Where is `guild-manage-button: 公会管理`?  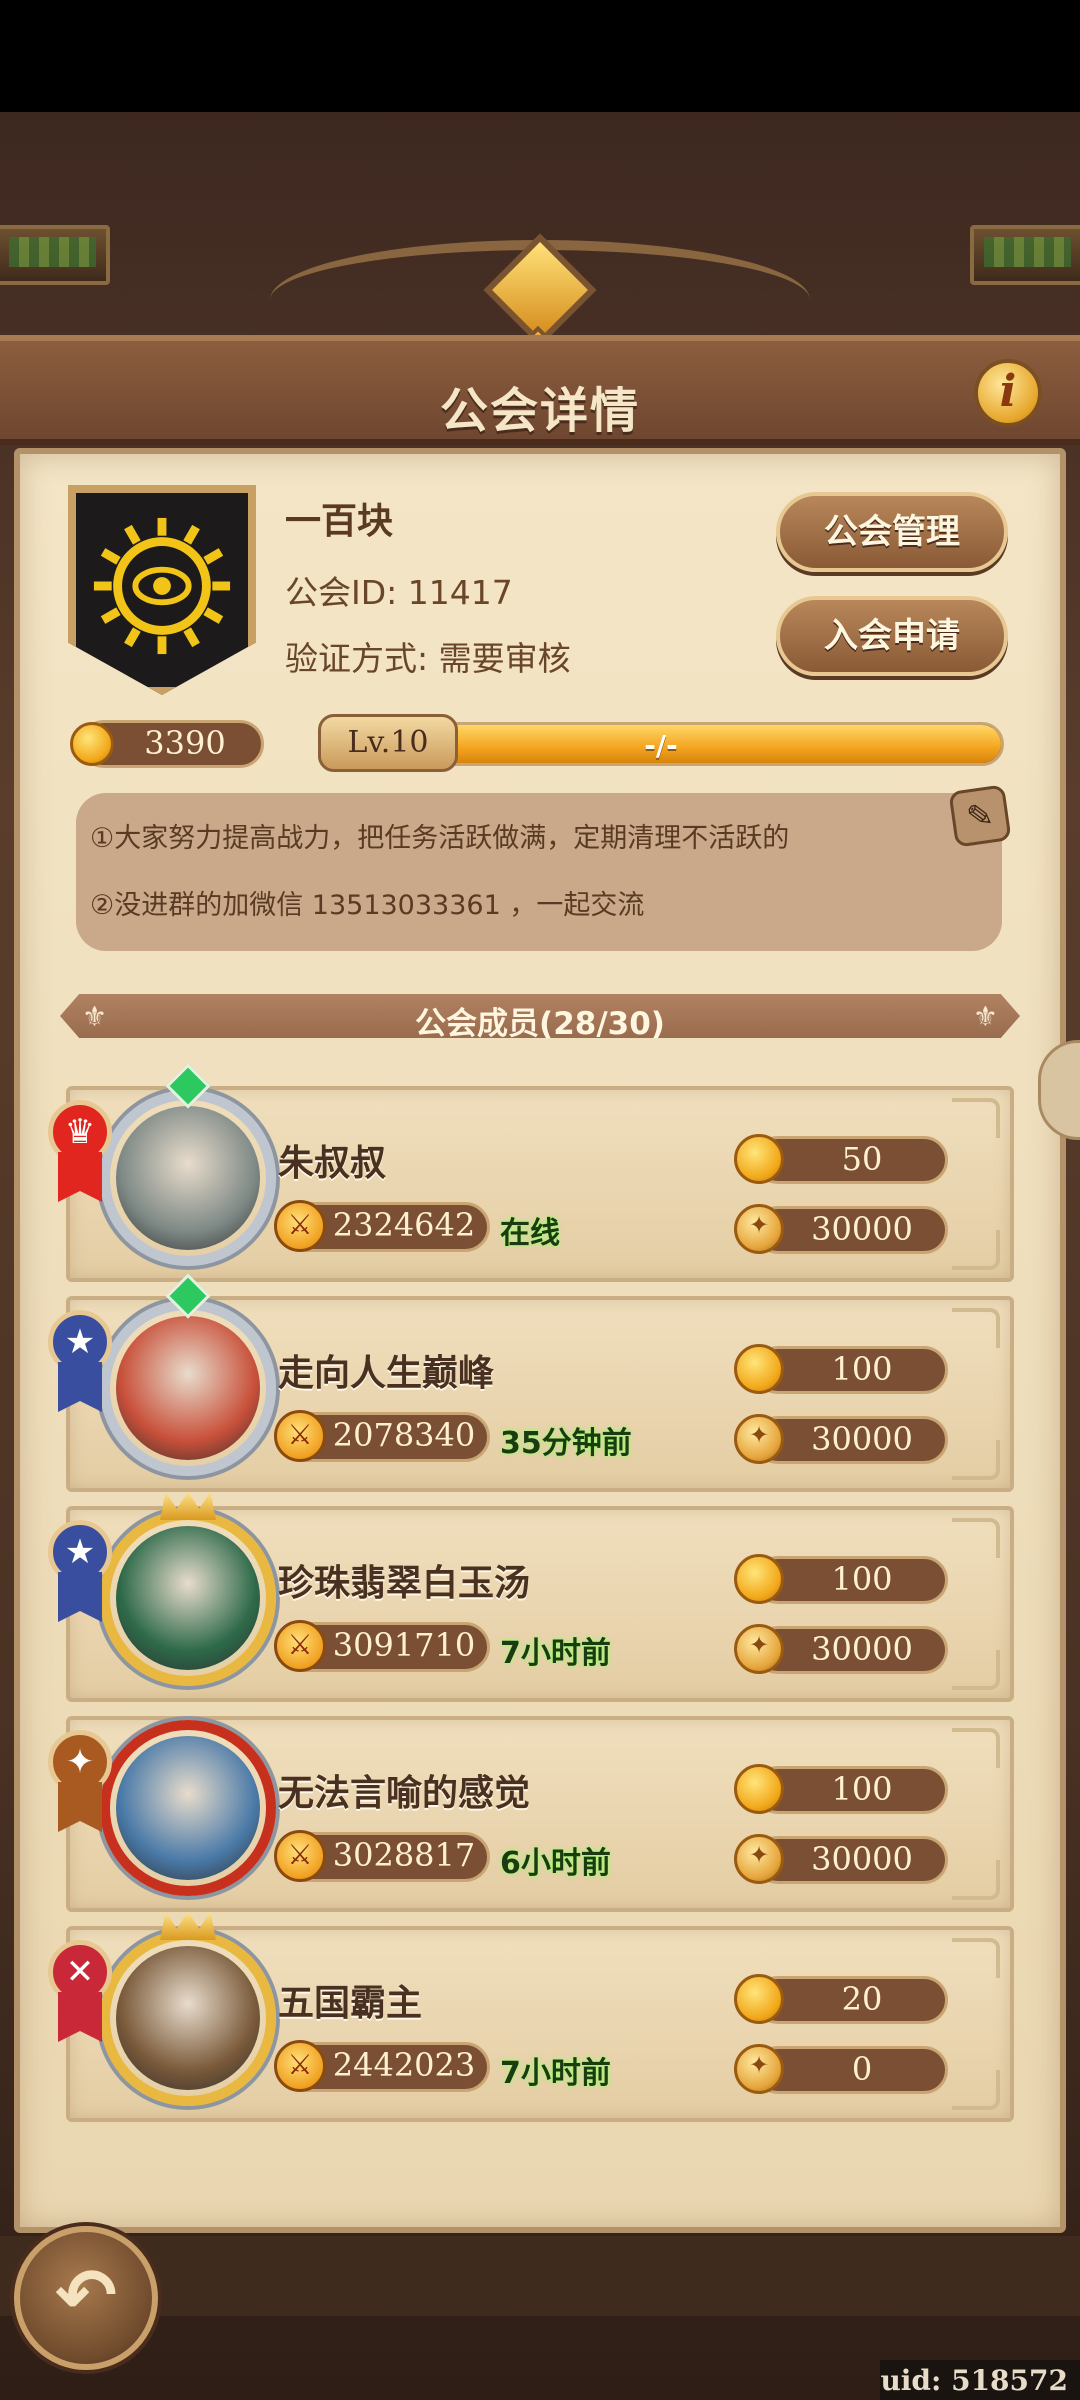
guild-manage-button: 公会管理 is located at coordinates (892, 532).